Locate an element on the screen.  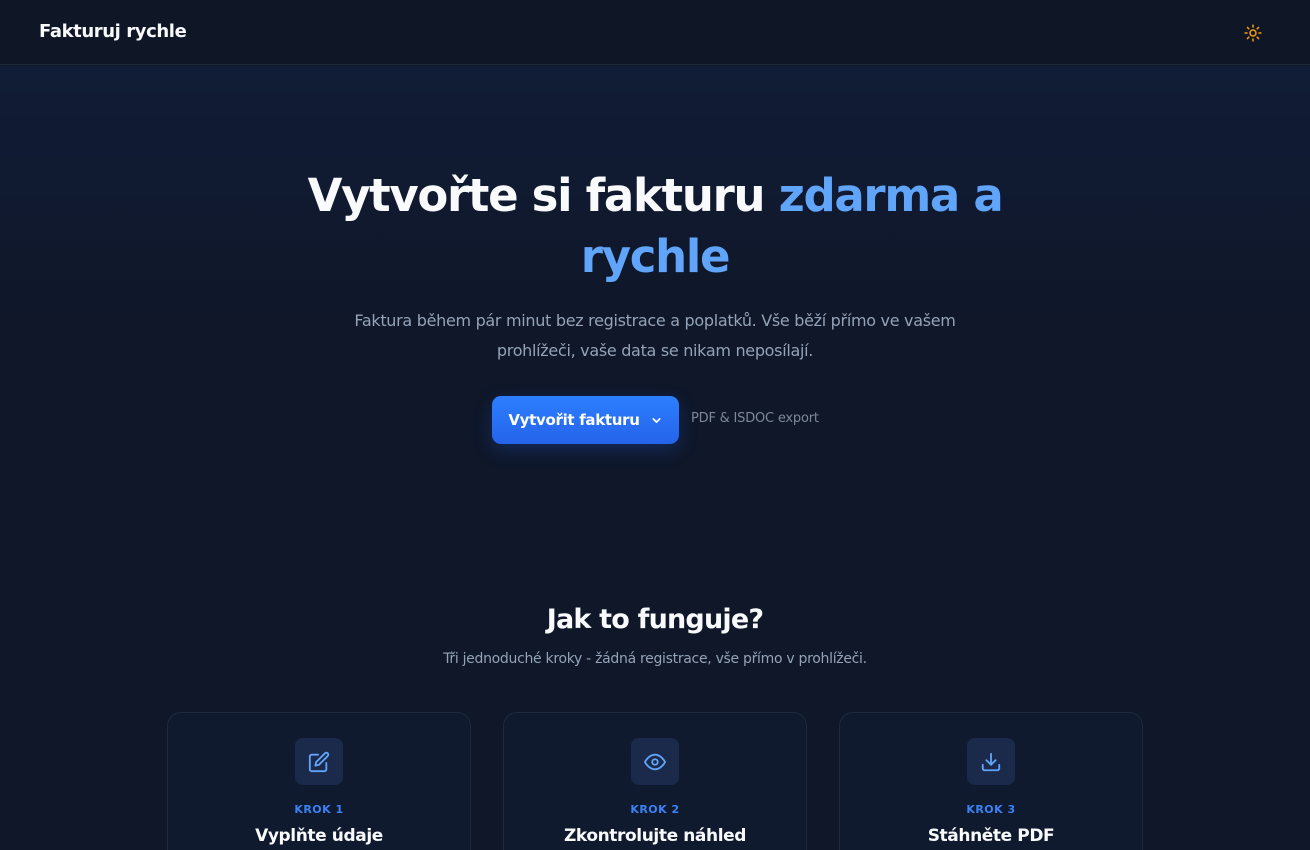
step-title: Zkontrolujte náhled is located at coordinates (655, 836).